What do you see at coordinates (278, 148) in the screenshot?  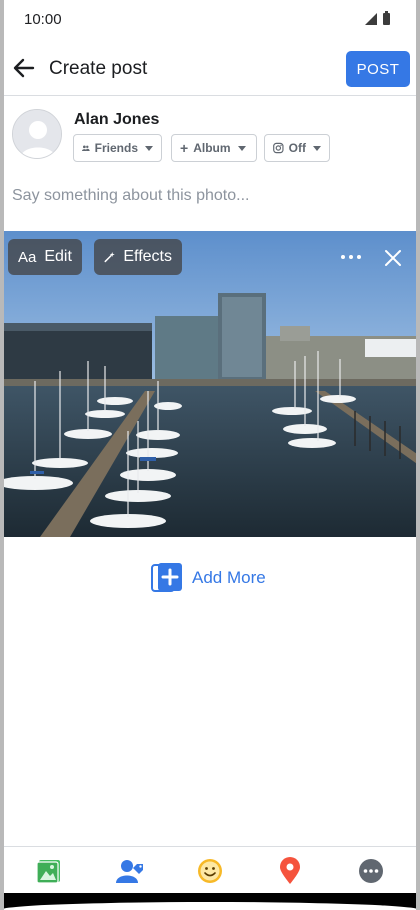 I see `instagram-icon` at bounding box center [278, 148].